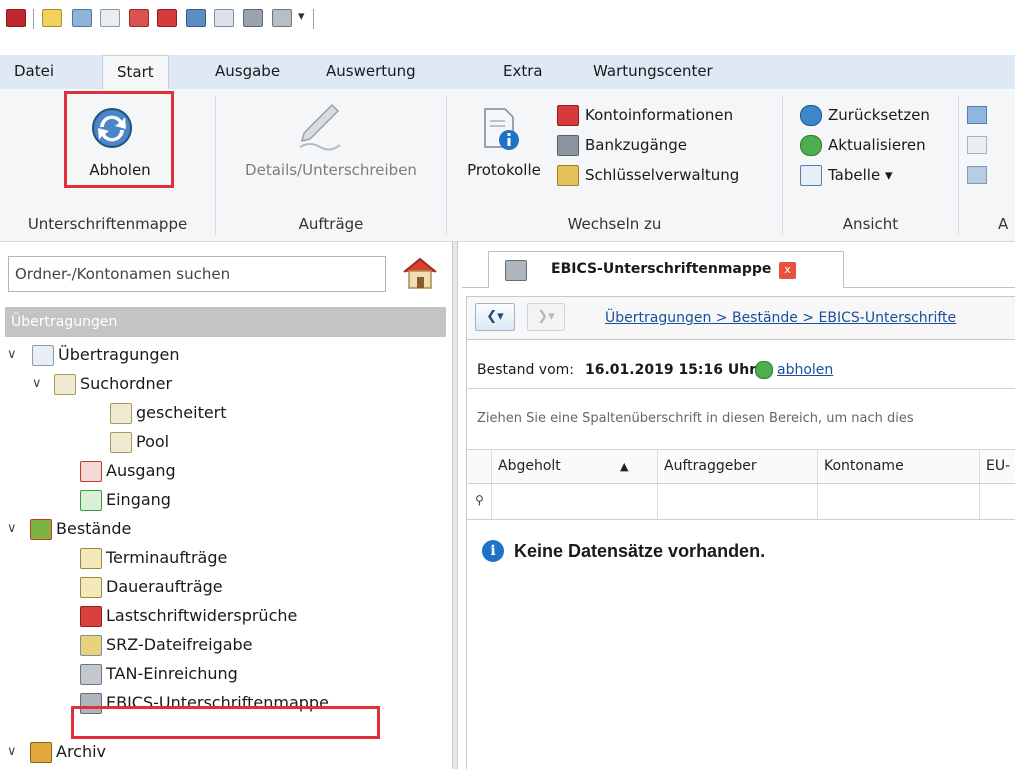  What do you see at coordinates (898, 466) in the screenshot?
I see `column-header-kontoname: Kontoname` at bounding box center [898, 466].